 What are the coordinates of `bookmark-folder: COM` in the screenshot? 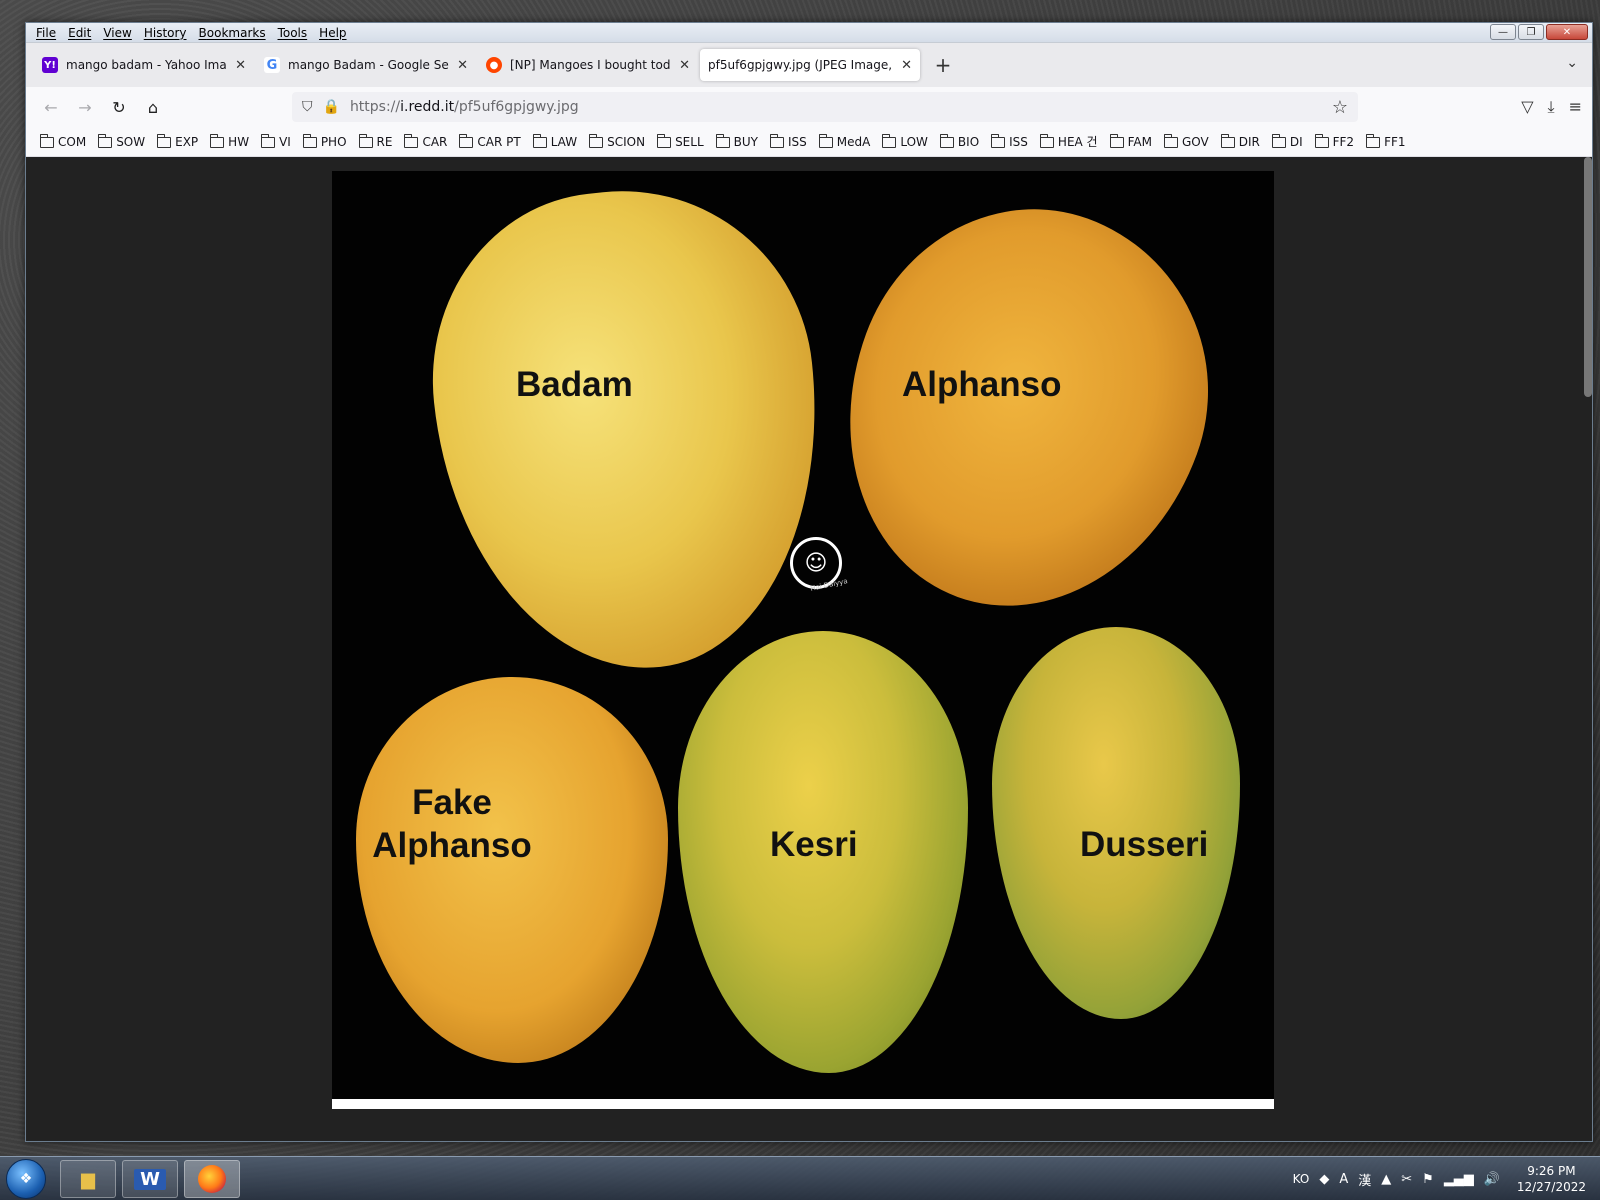 It's located at (63, 141).